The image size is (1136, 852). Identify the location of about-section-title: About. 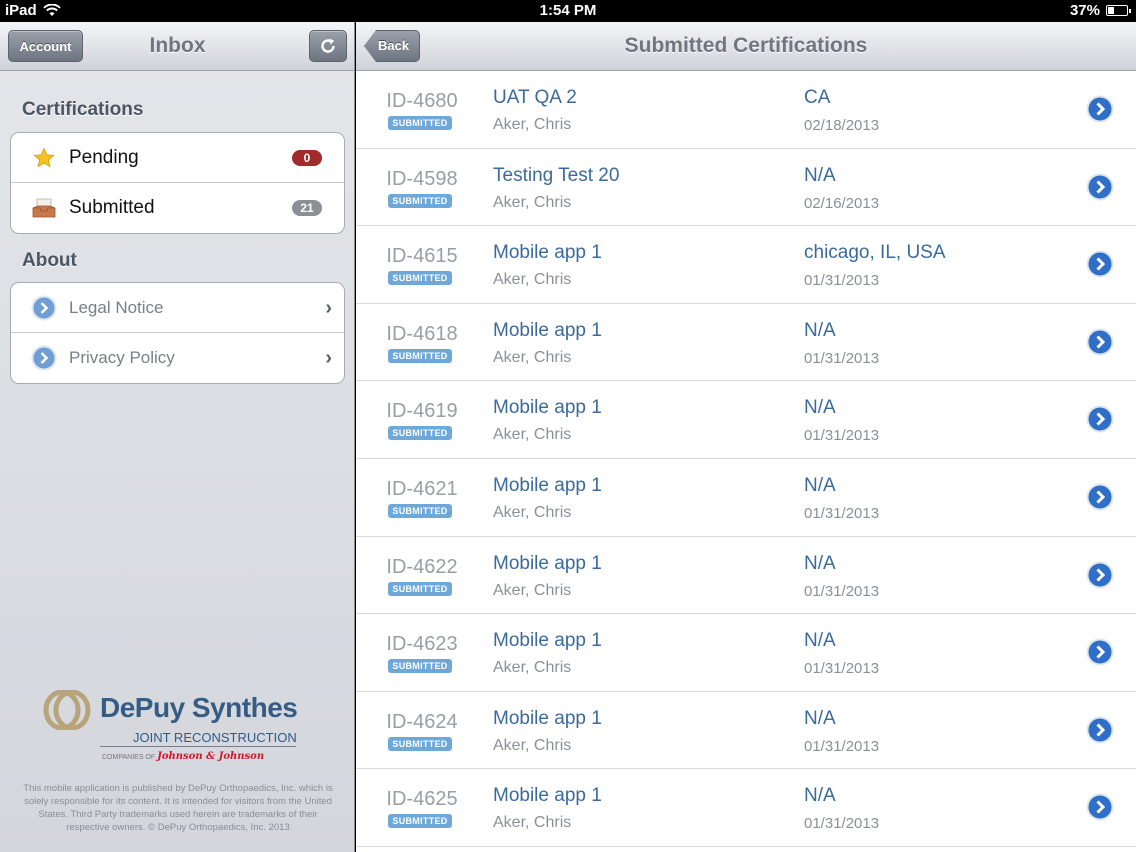
(49, 260).